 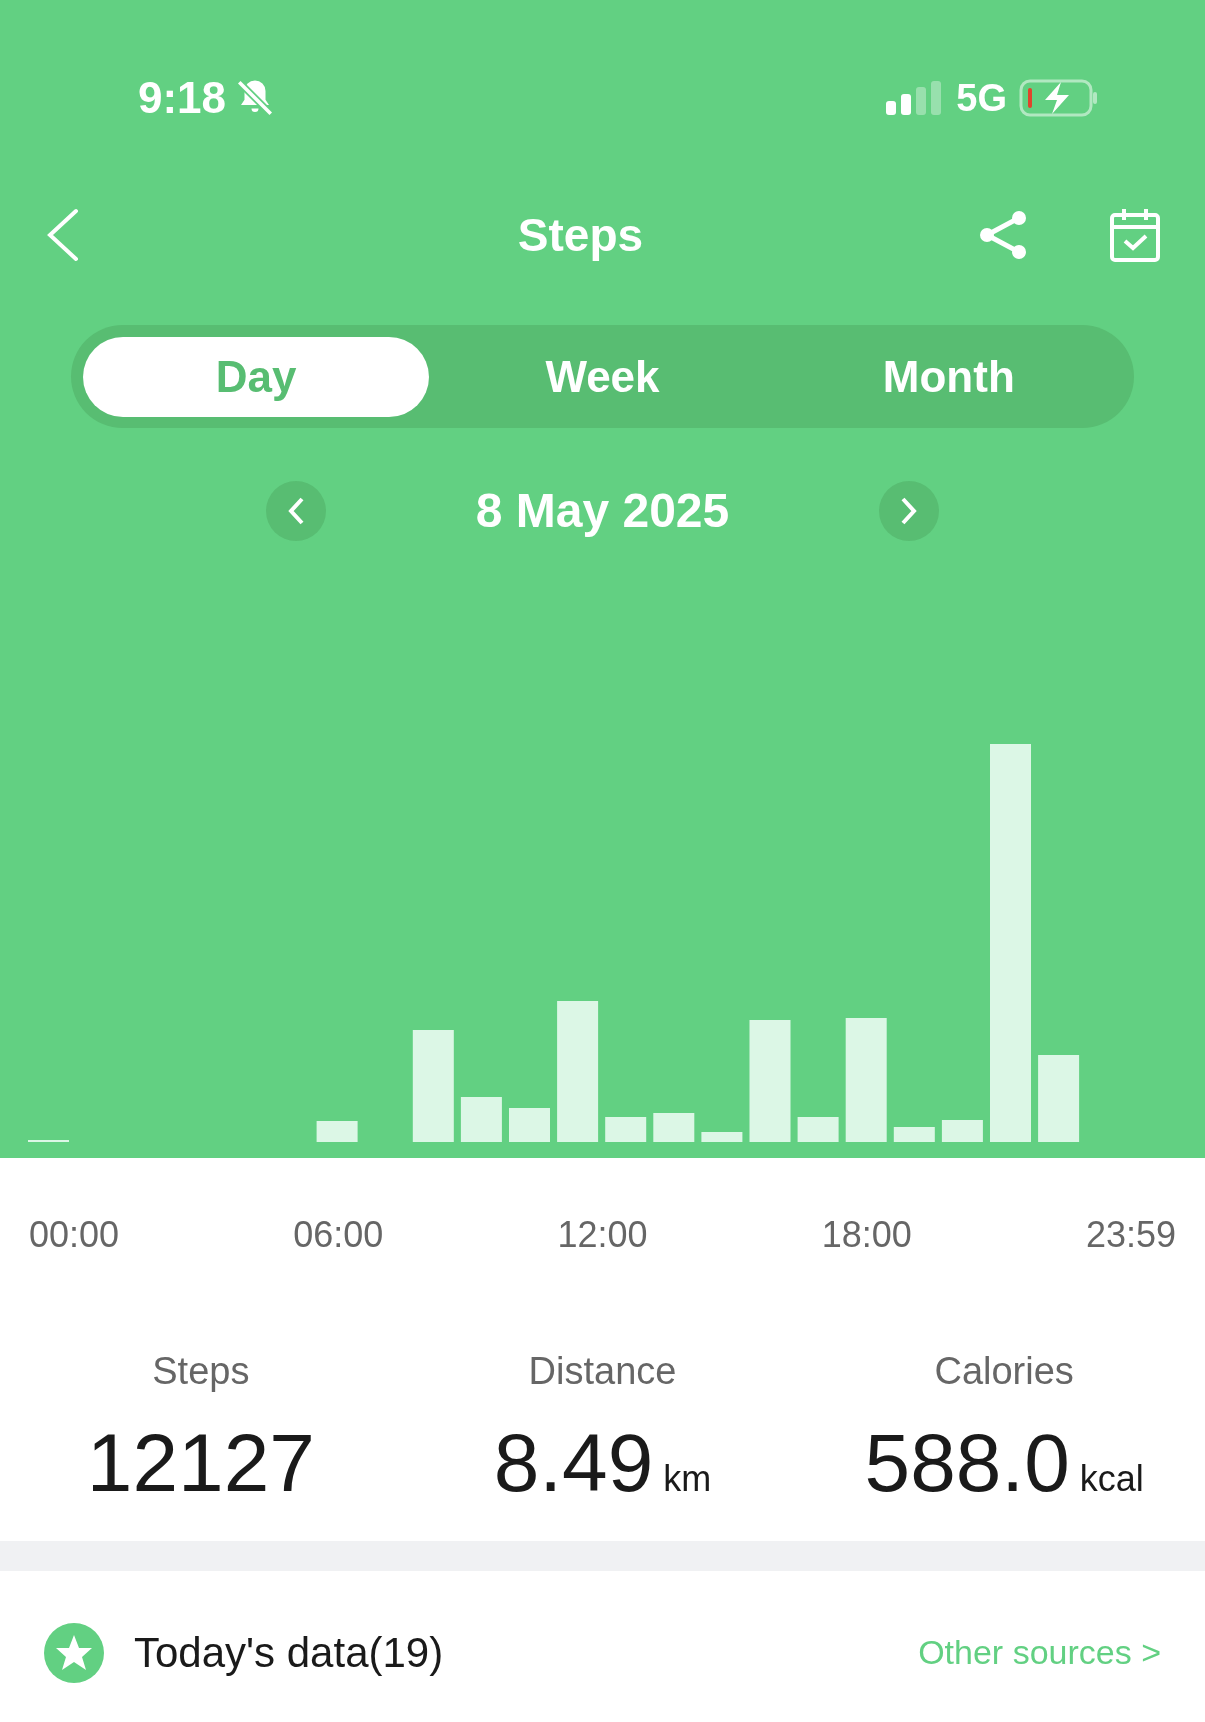 What do you see at coordinates (338, 1235) in the screenshot?
I see `time-axis-label: 06:00` at bounding box center [338, 1235].